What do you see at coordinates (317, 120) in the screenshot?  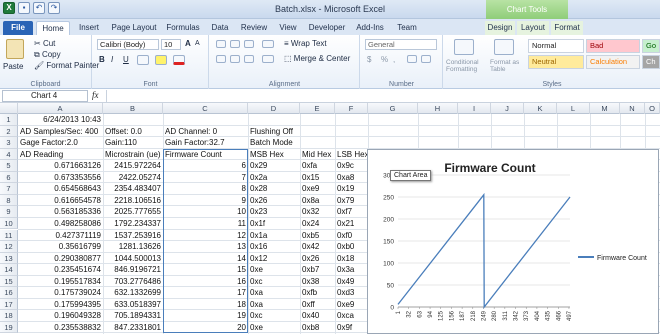 I see `cell-e1` at bounding box center [317, 120].